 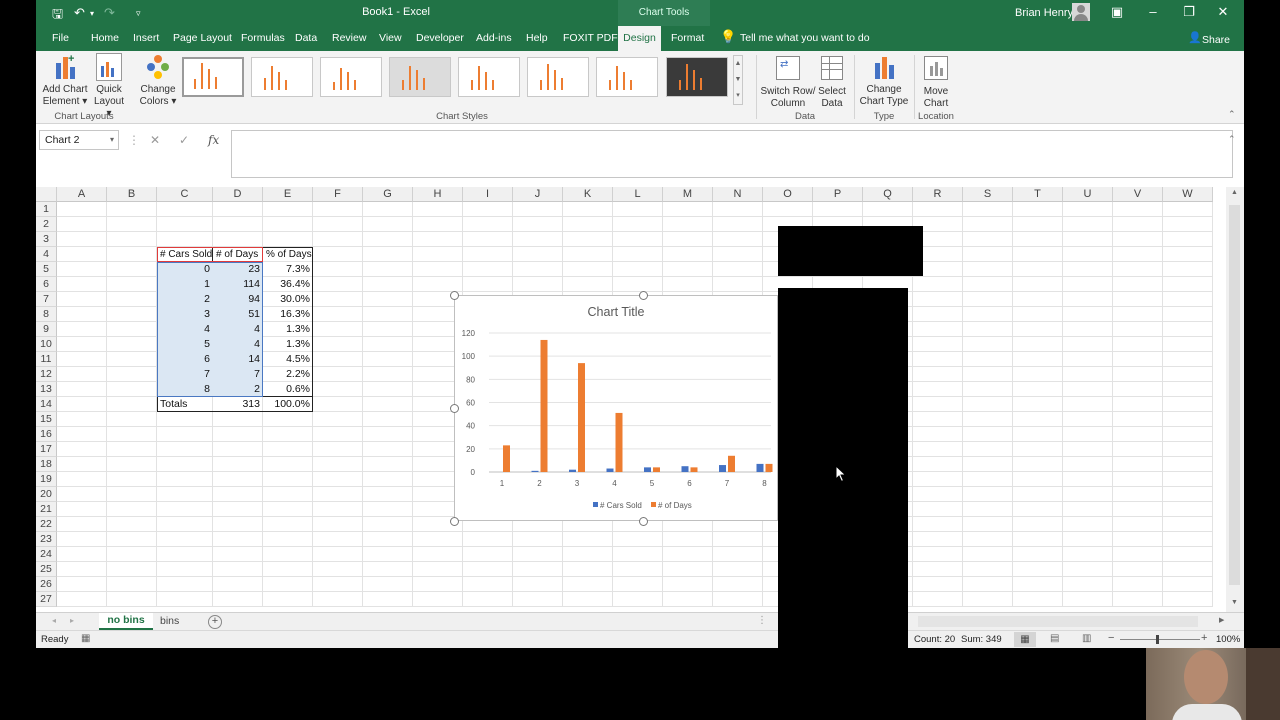 What do you see at coordinates (46, 344) in the screenshot?
I see `row-header: 10` at bounding box center [46, 344].